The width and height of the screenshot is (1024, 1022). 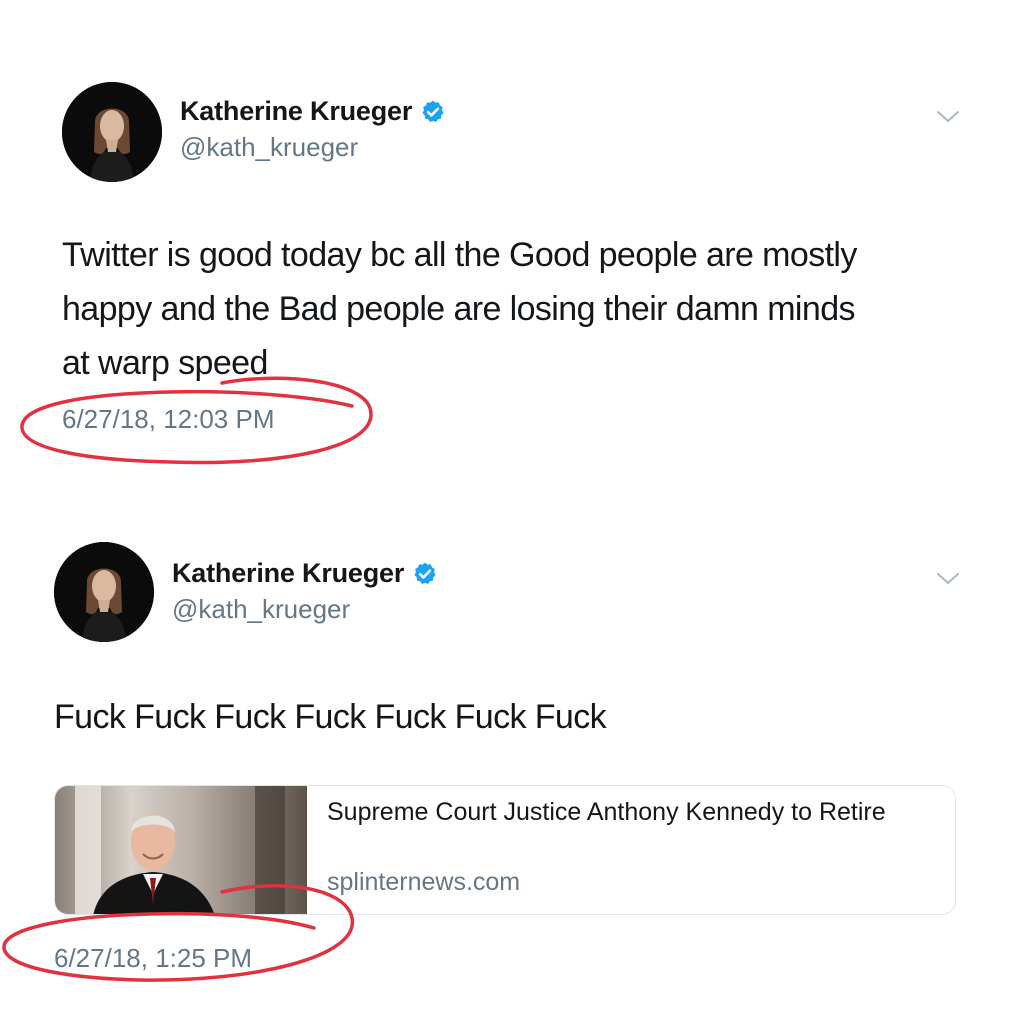 I want to click on tweet-timestamp: 6/27/18, 1:25 PM, so click(x=153, y=958).